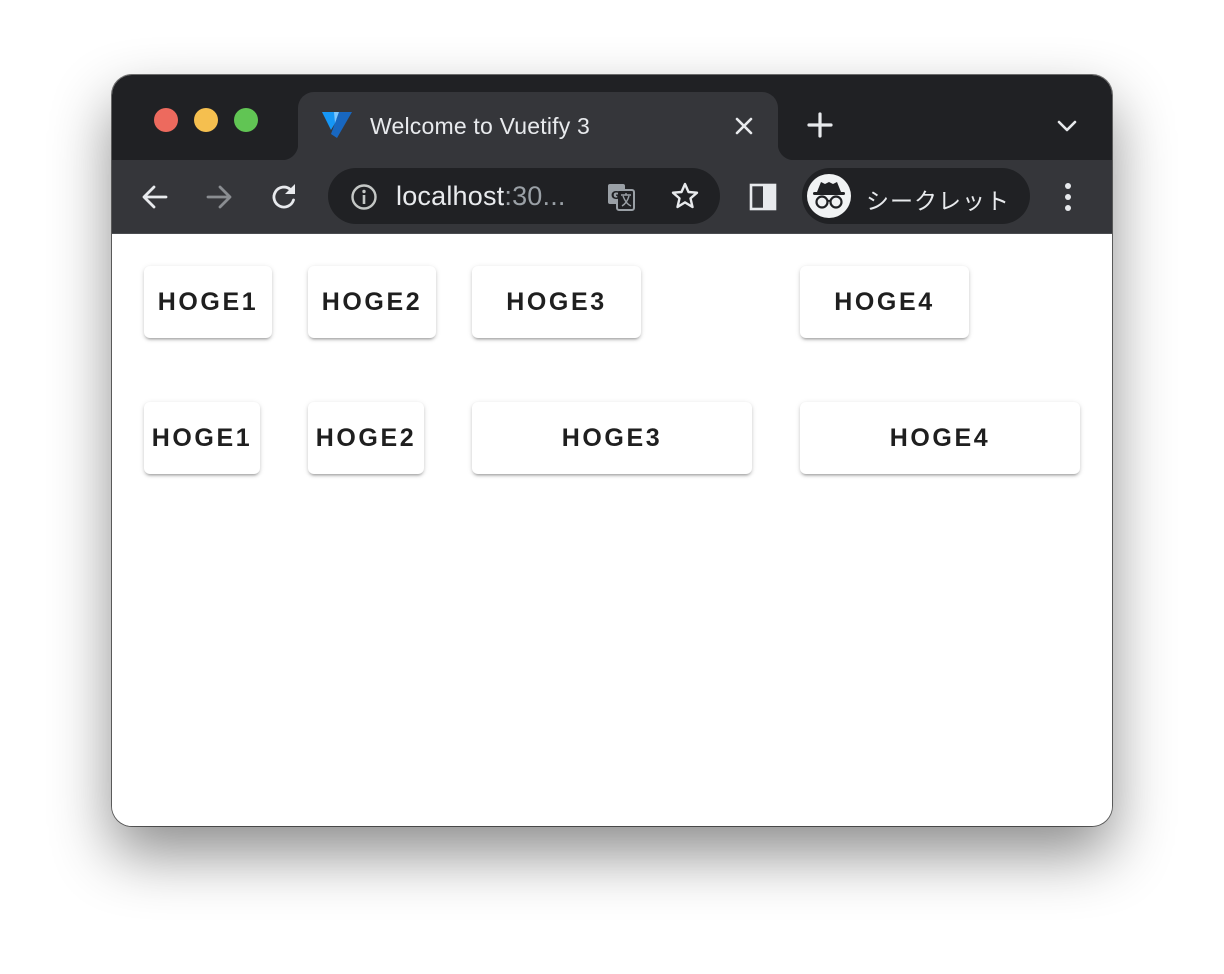 The height and width of the screenshot is (974, 1224). Describe the element at coordinates (615, 195) in the screenshot. I see `svg-text: G` at that location.